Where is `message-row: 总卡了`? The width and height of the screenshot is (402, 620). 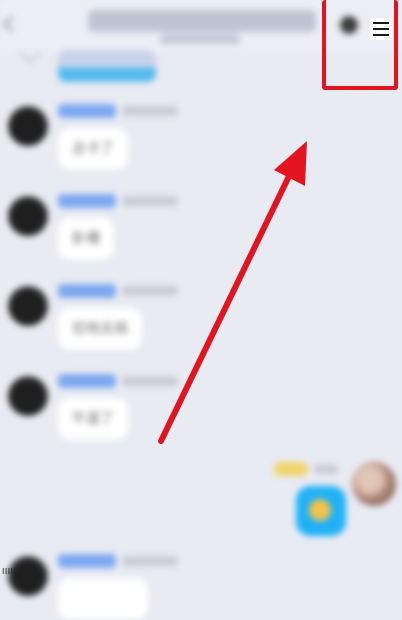 message-row: 总卡了 is located at coordinates (201, 140).